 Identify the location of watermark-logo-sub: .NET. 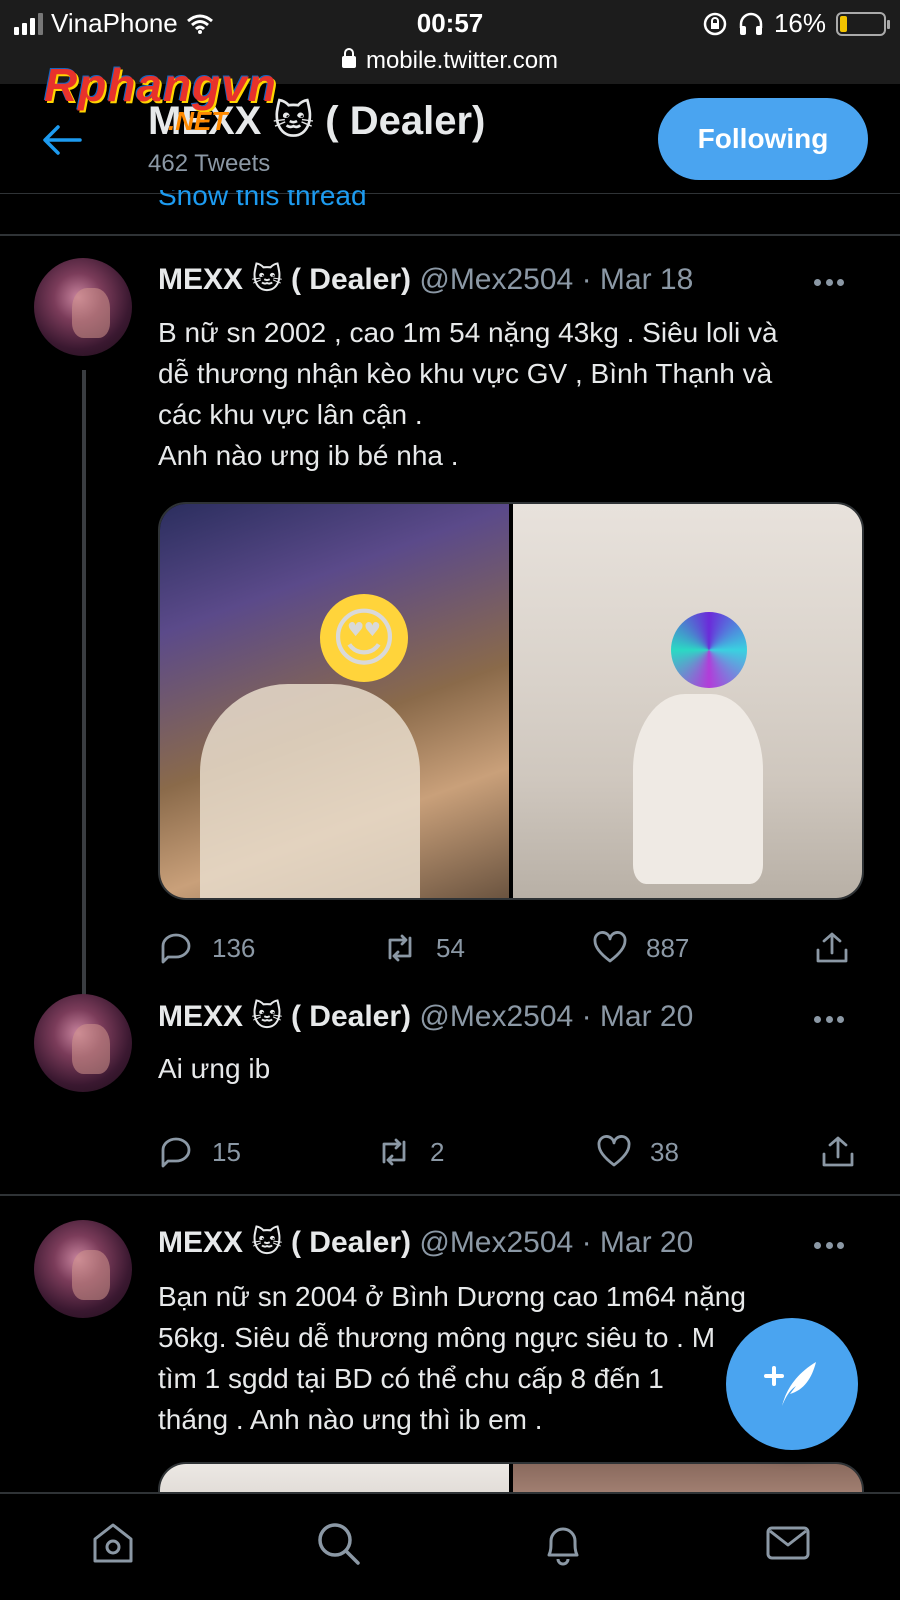
(198, 121).